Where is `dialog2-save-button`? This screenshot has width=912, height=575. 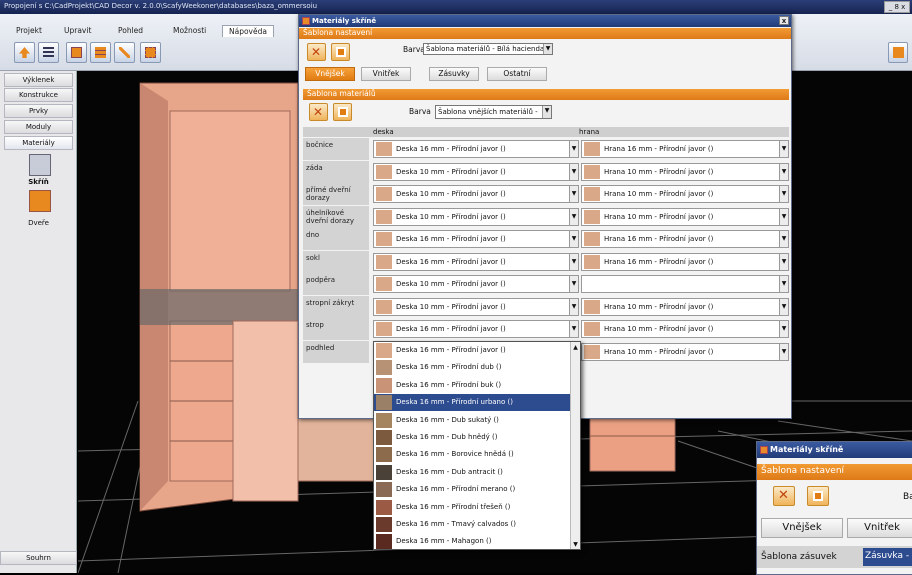 dialog2-save-button is located at coordinates (818, 496).